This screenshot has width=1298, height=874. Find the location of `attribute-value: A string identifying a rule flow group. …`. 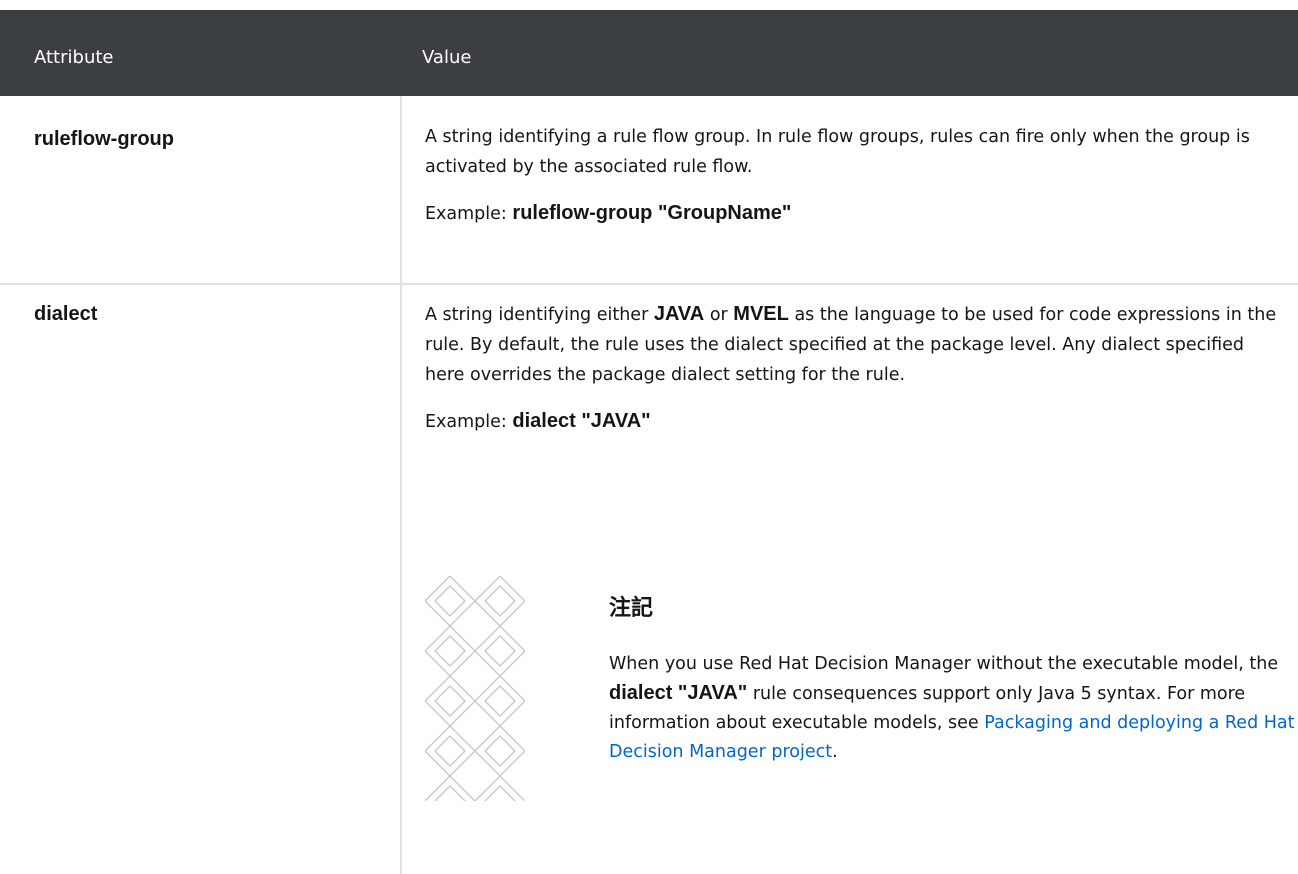

attribute-value: A string identifying a rule flow group. … is located at coordinates (855, 183).